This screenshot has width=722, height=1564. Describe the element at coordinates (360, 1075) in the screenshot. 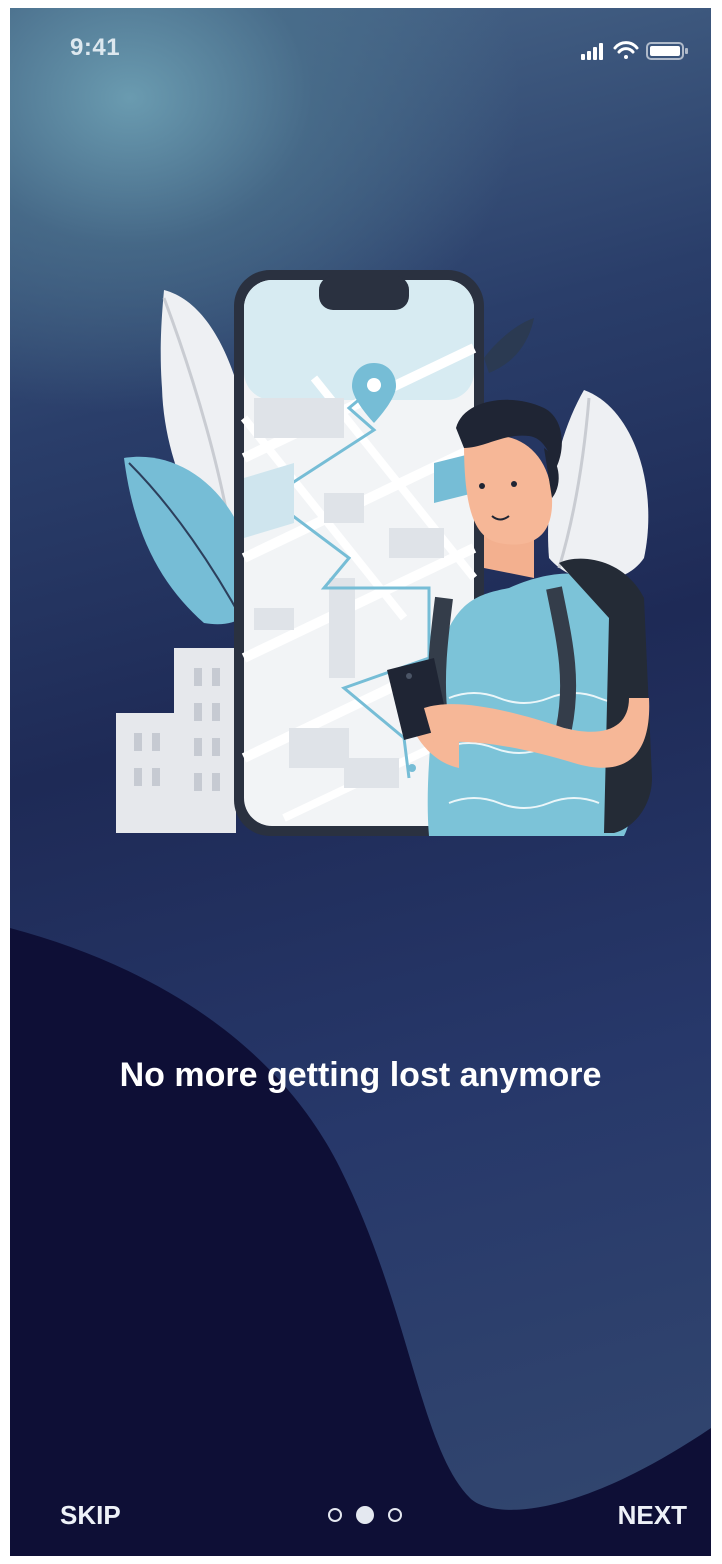

I see `onboarding-headline: No more getting lost anymore` at that location.